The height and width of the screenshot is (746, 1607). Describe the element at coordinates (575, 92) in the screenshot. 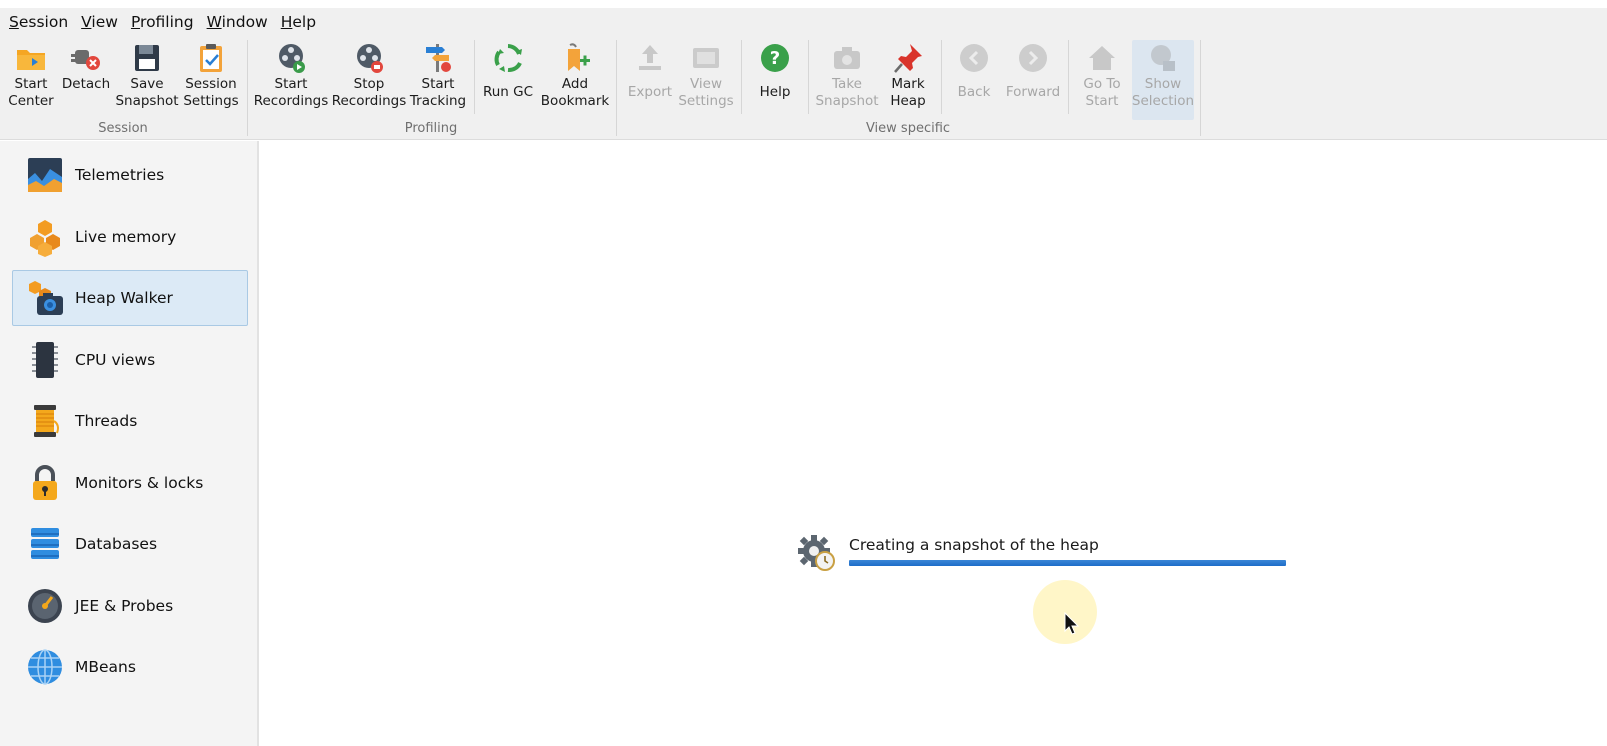

I see `add-bookmark-label: Add Bookmark` at that location.